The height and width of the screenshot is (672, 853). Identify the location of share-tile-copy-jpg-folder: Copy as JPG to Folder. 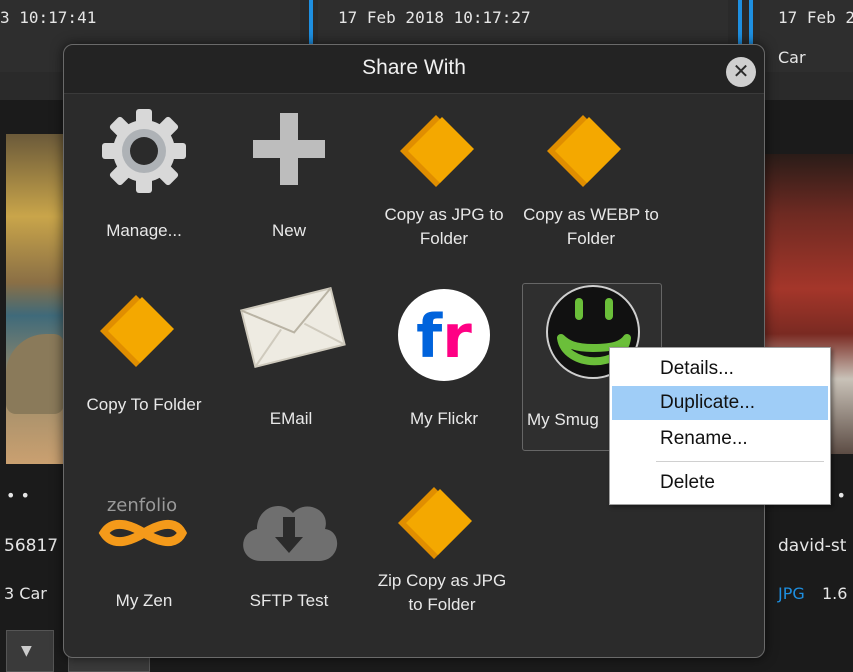
(444, 187).